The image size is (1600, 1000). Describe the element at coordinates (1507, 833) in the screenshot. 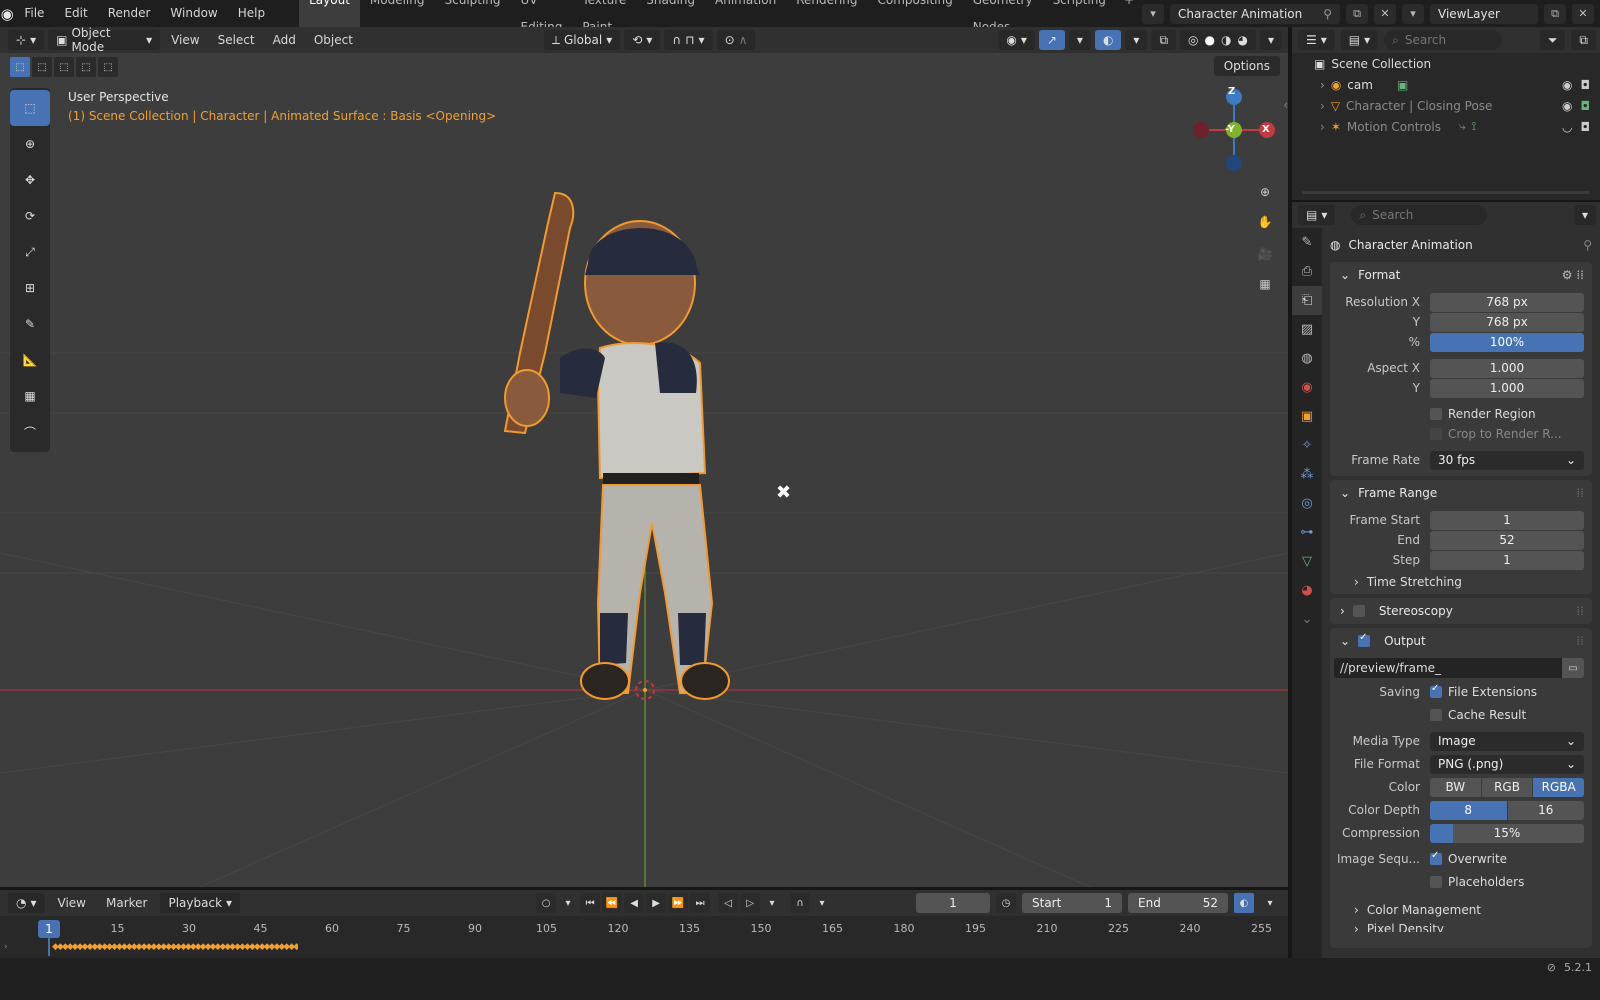

I see `compression-slider: 15%` at that location.